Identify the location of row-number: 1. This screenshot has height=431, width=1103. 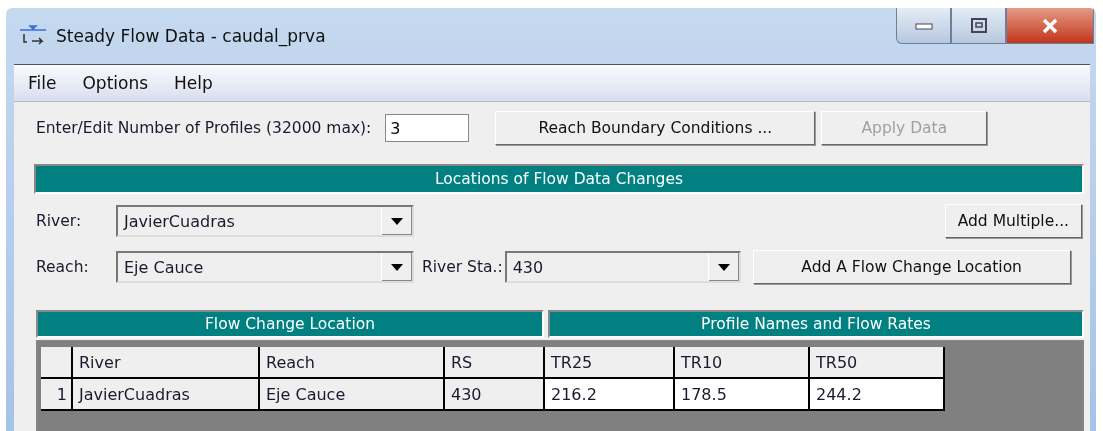
(57, 395).